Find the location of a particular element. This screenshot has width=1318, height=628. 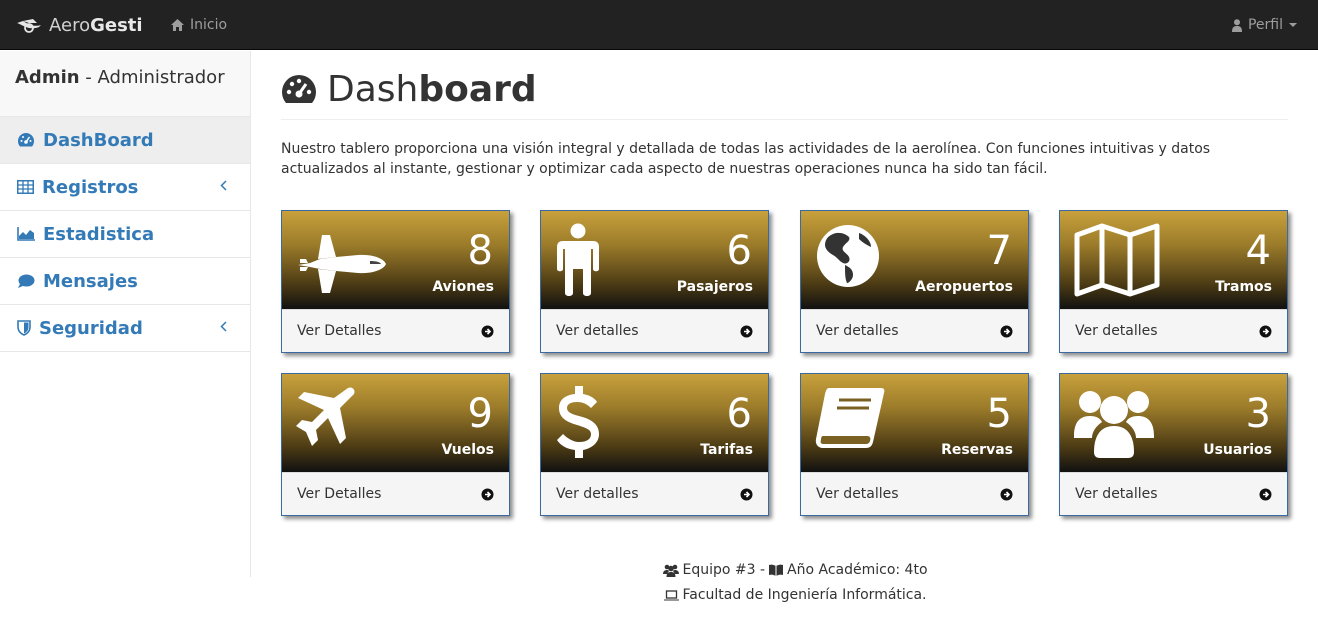

card-label: Pasajeros is located at coordinates (714, 287).